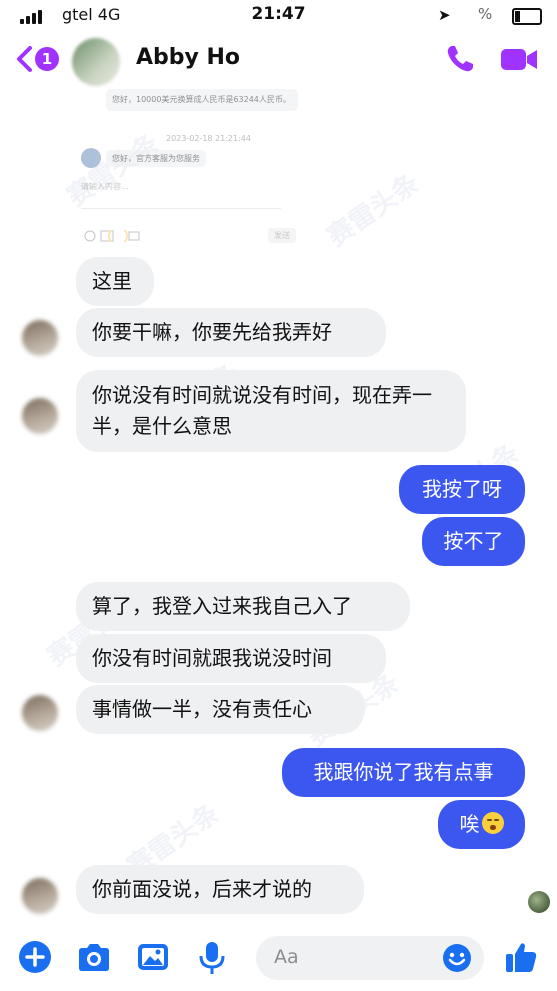  Describe the element at coordinates (403, 772) in the screenshot. I see `message-bubble-outgoing: 我跟你说了我有点事` at that location.